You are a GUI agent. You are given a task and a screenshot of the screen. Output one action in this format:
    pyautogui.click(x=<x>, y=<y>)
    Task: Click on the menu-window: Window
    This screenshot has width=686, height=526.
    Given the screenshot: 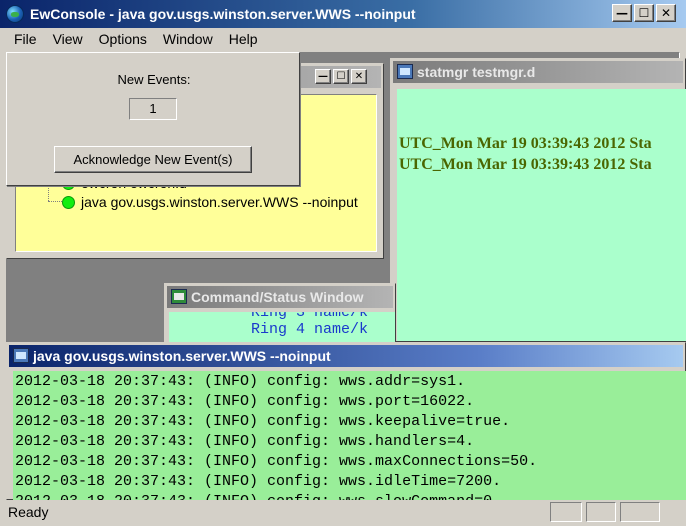 What is the action you would take?
    pyautogui.click(x=188, y=39)
    